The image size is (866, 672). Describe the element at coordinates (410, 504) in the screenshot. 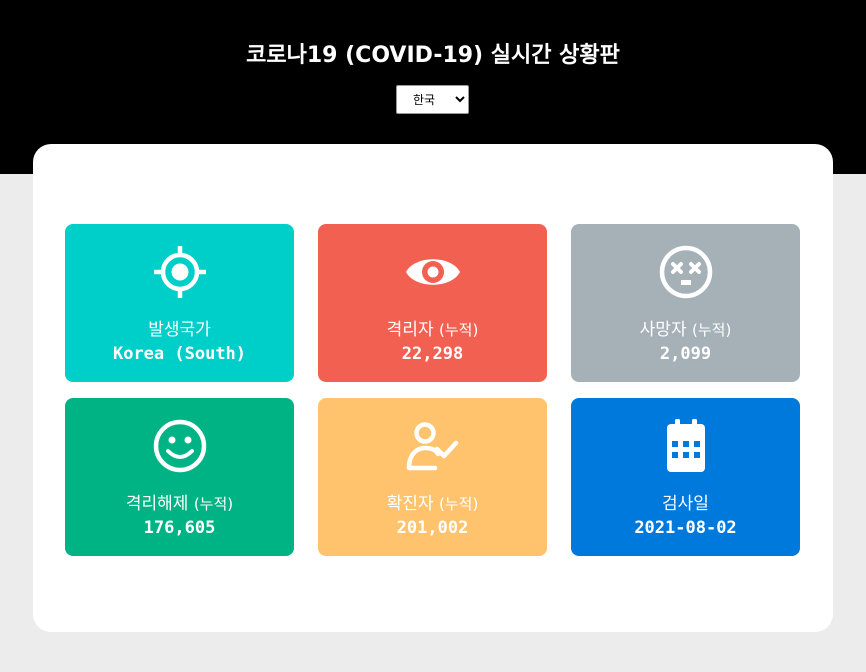

I see `card-label-text: 확진자` at that location.